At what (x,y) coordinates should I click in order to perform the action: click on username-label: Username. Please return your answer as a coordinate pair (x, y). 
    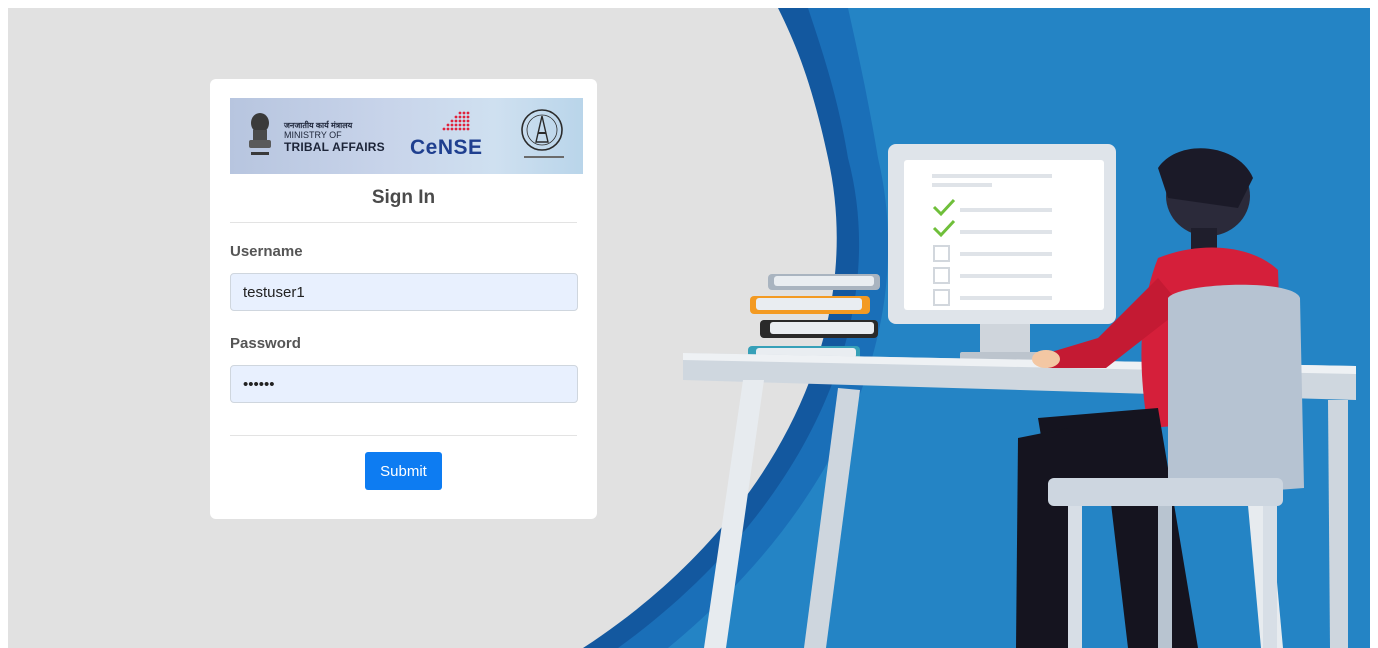
    Looking at the image, I should click on (266, 251).